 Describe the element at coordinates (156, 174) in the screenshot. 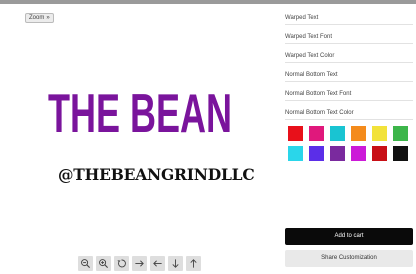

I see `bottom-text: @THEBEANGRINDLLC` at that location.